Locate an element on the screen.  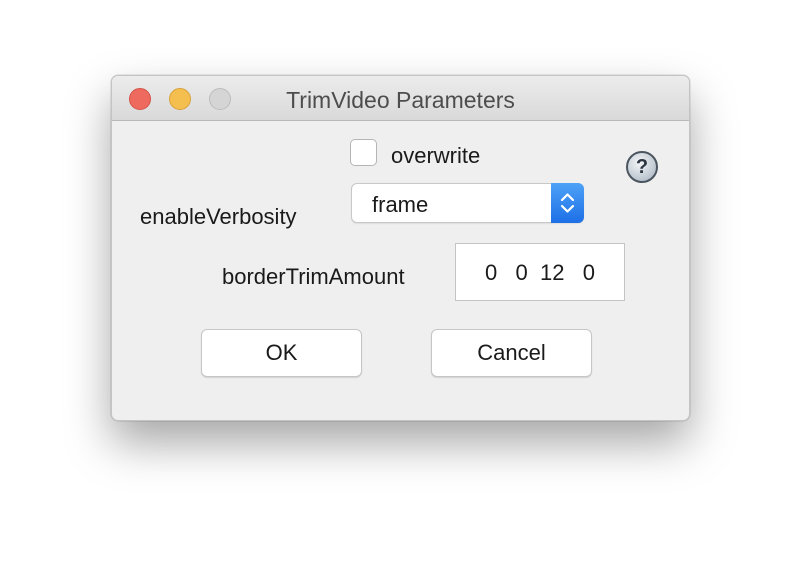
title-bar: TrimVideo Parameters is located at coordinates (400, 98).